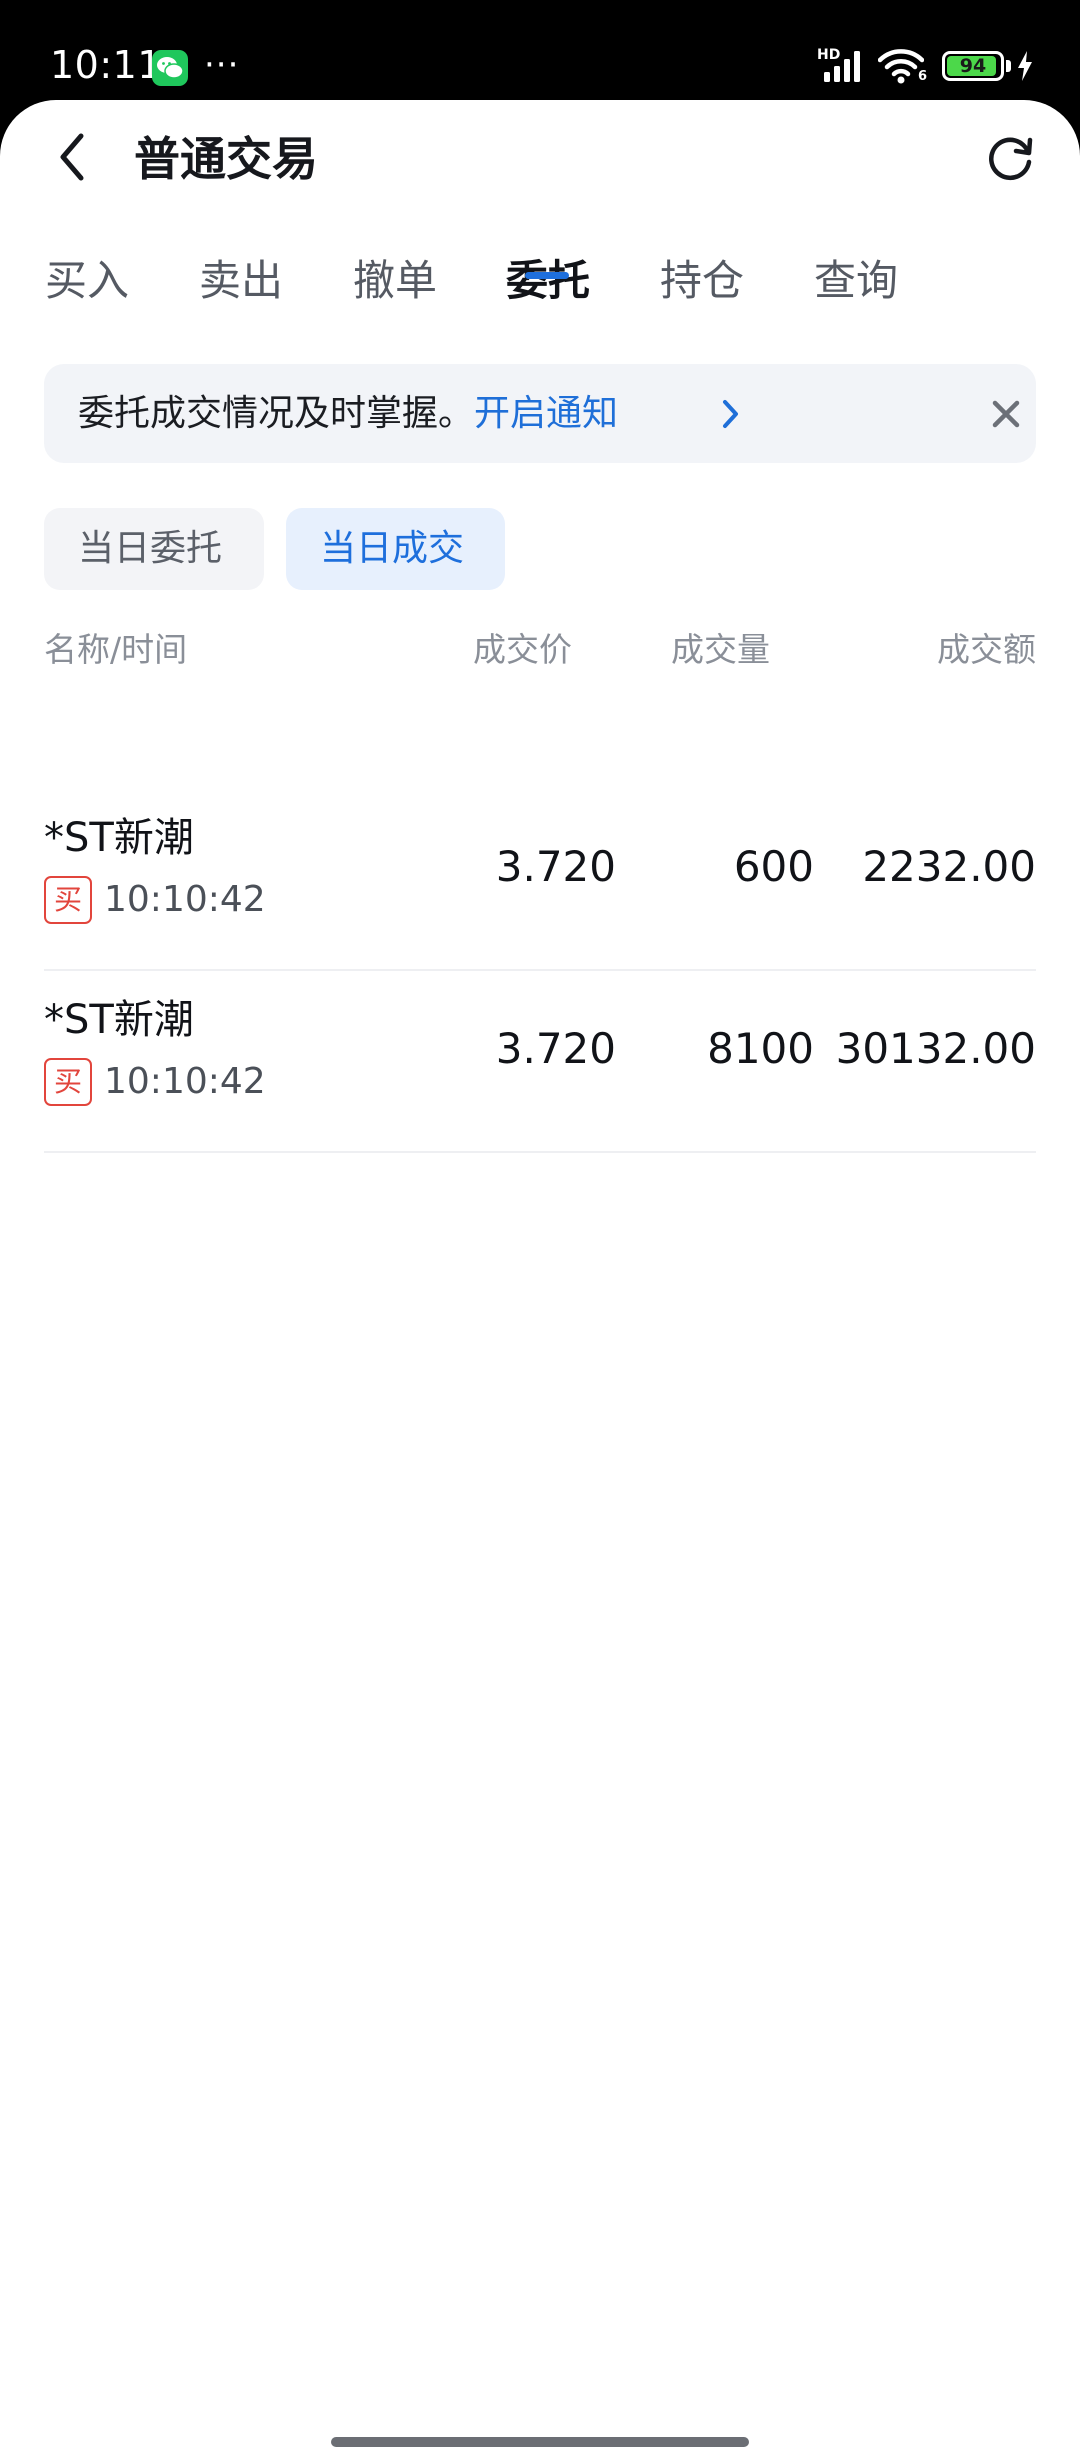 This screenshot has height=2460, width=1080. I want to click on filter-today-orders: 当日委托, so click(154, 549).